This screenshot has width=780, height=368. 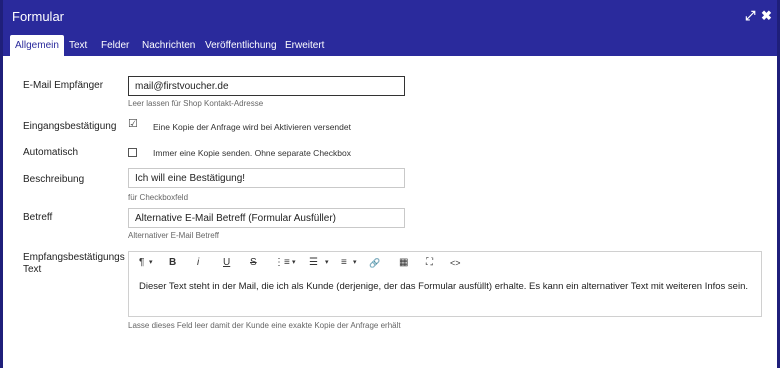 I want to click on tab-text: Text, so click(x=78, y=45).